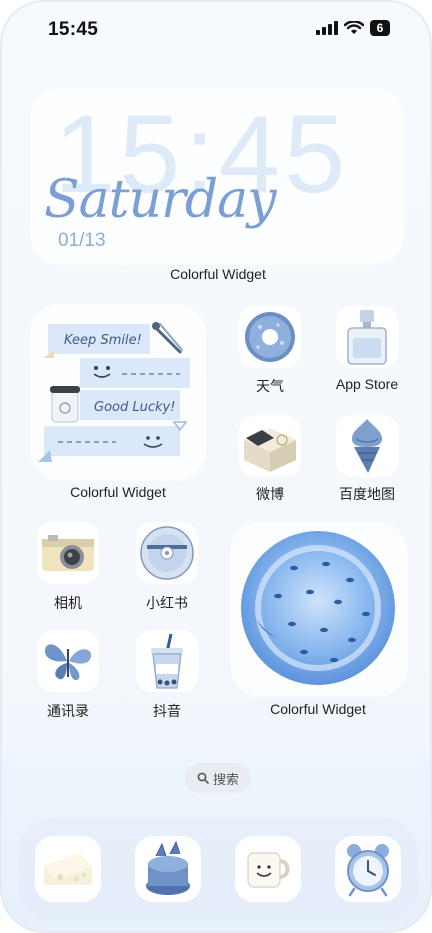  I want to click on camera-icon, so click(68, 553).